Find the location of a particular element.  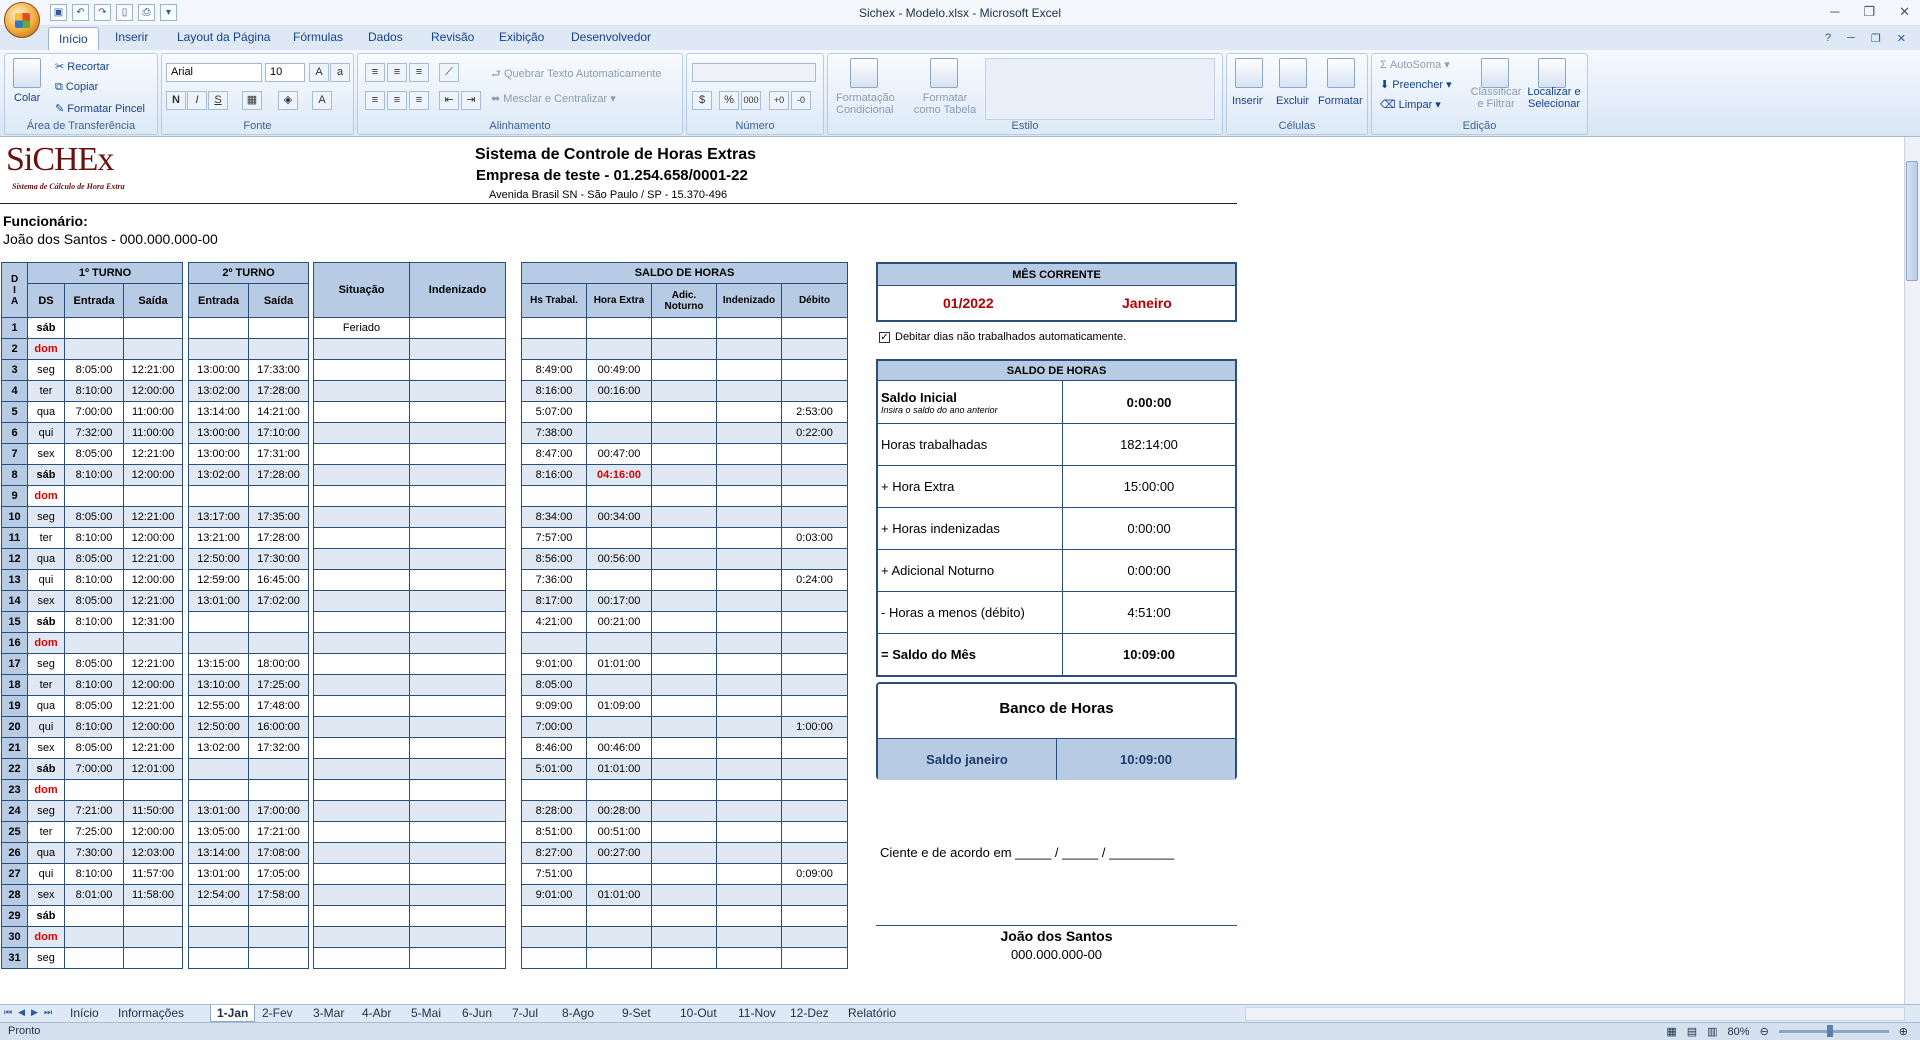

cell-deb: 0:24:00 is located at coordinates (814, 580).